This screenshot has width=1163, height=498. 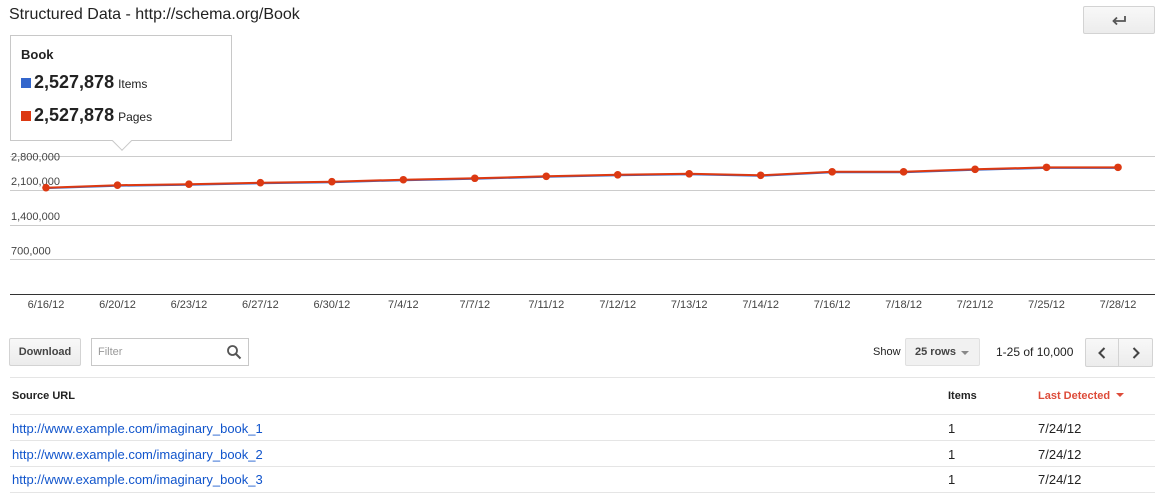 What do you see at coordinates (1060, 479) in the screenshot?
I see `table-row-3-date: 7/24/12` at bounding box center [1060, 479].